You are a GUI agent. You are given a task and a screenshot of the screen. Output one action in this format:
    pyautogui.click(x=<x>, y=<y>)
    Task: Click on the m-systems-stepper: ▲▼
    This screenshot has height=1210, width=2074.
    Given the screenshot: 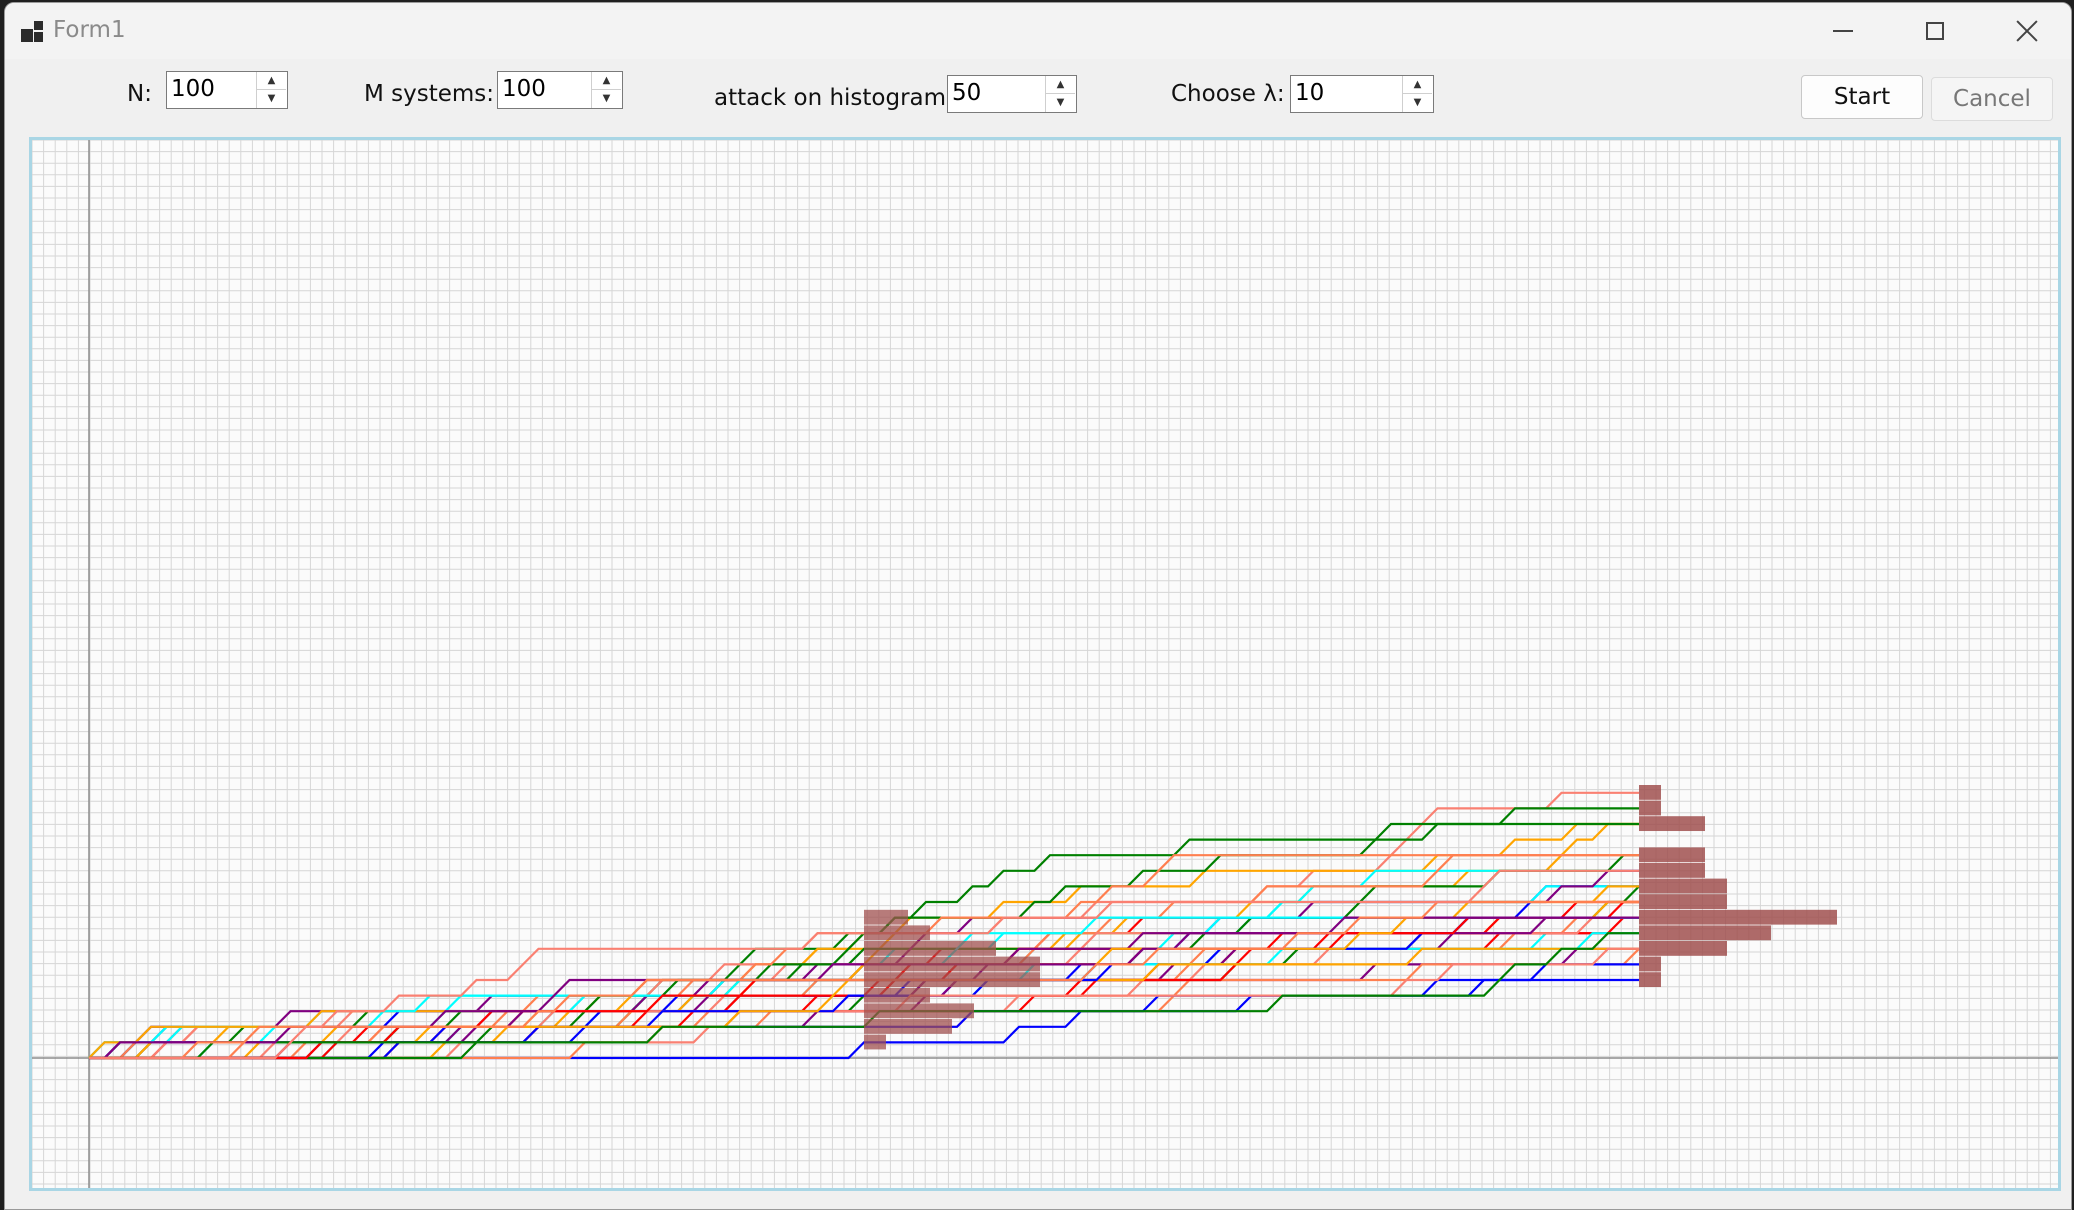 What is the action you would take?
    pyautogui.click(x=560, y=90)
    